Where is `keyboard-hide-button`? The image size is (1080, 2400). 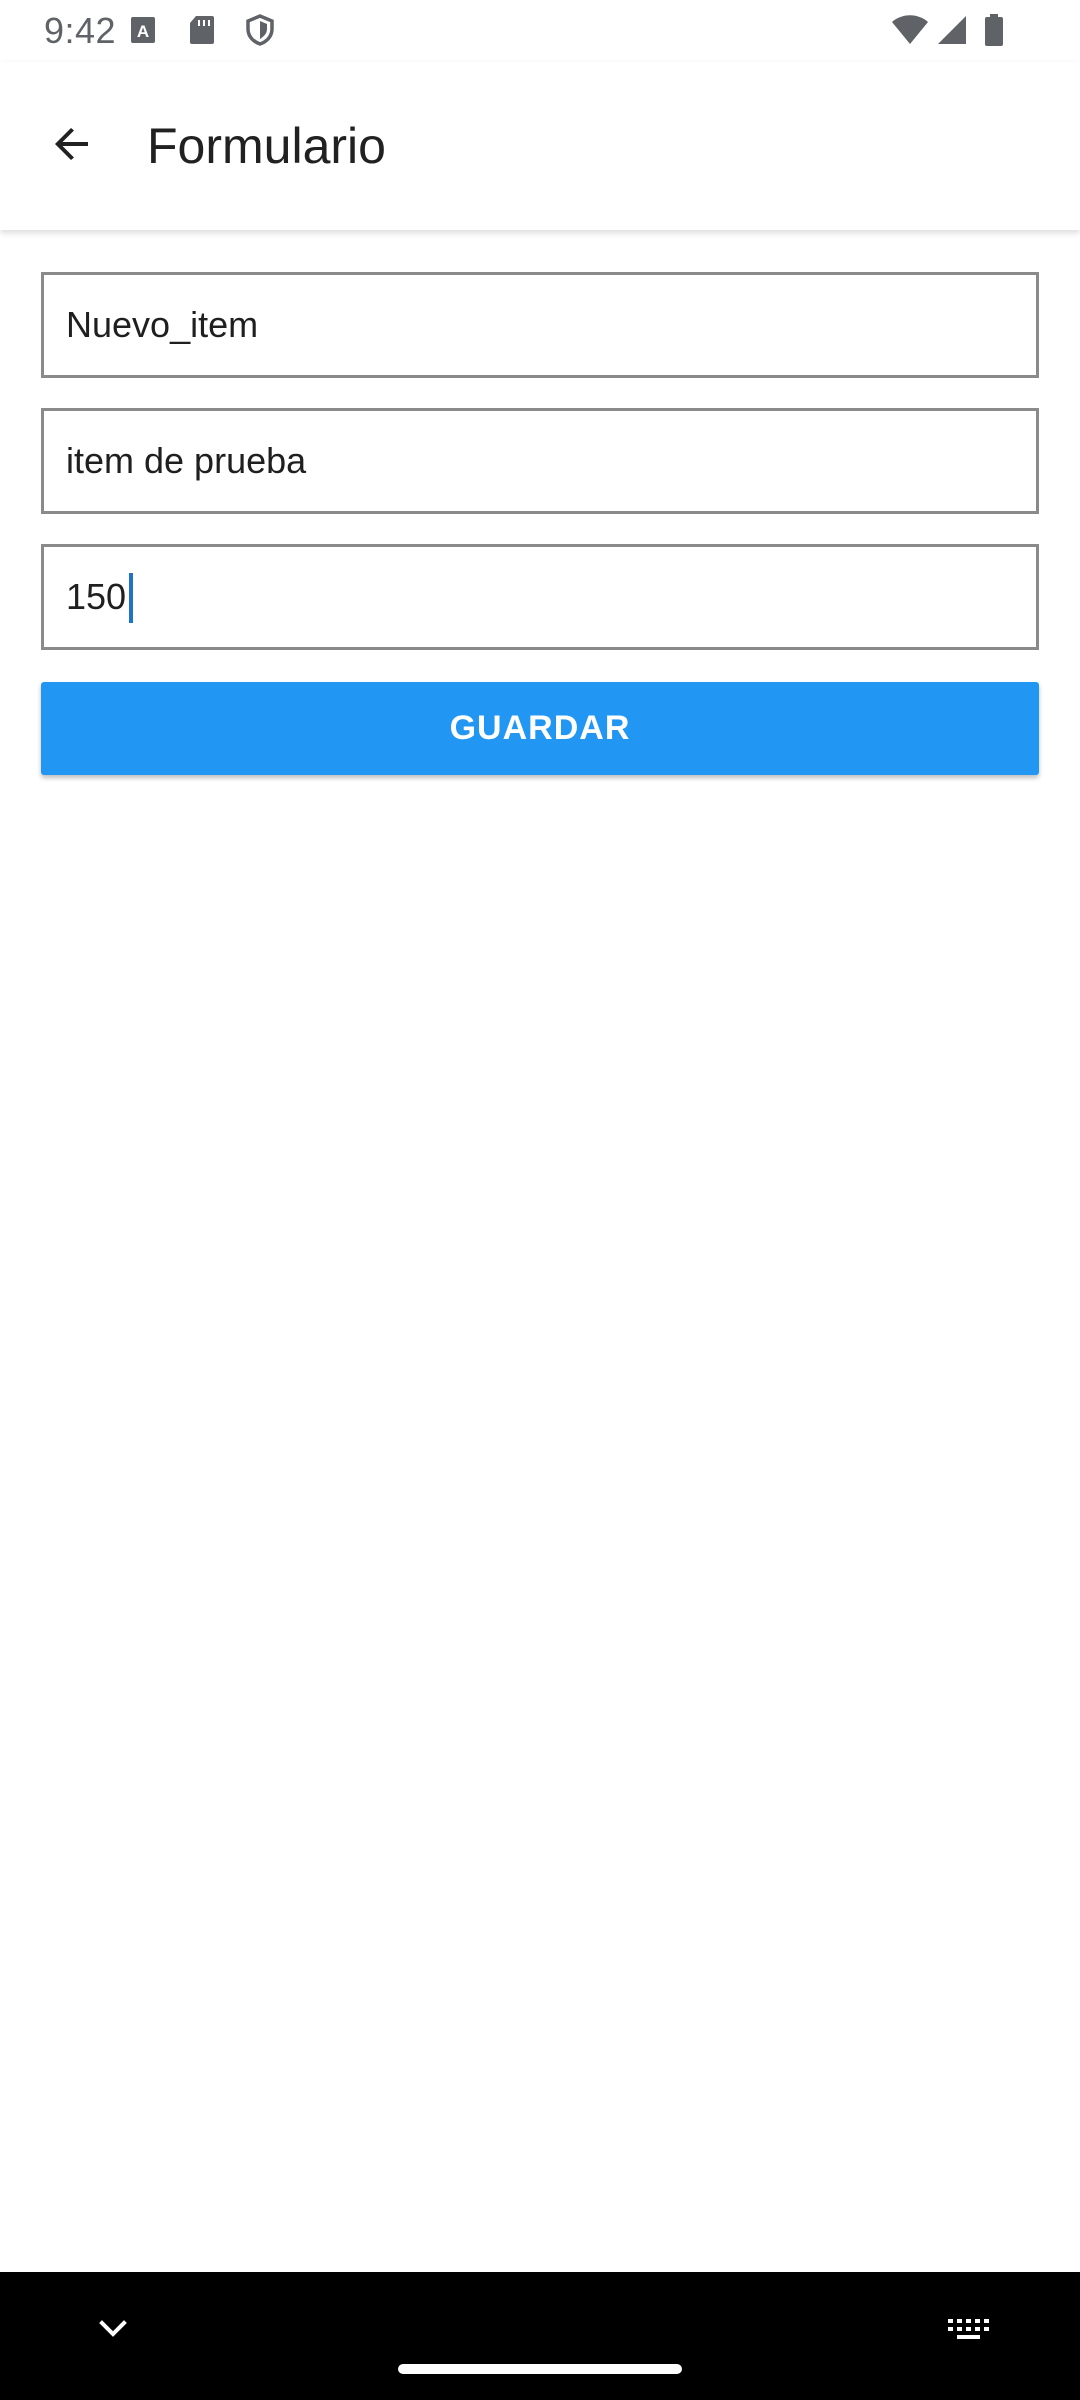 keyboard-hide-button is located at coordinates (113, 2331).